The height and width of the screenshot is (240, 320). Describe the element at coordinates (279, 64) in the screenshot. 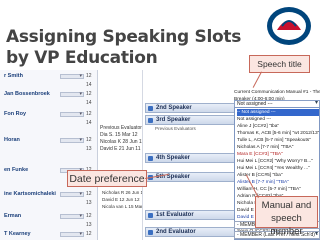

I see `speech-title-callout: Speech title` at that location.